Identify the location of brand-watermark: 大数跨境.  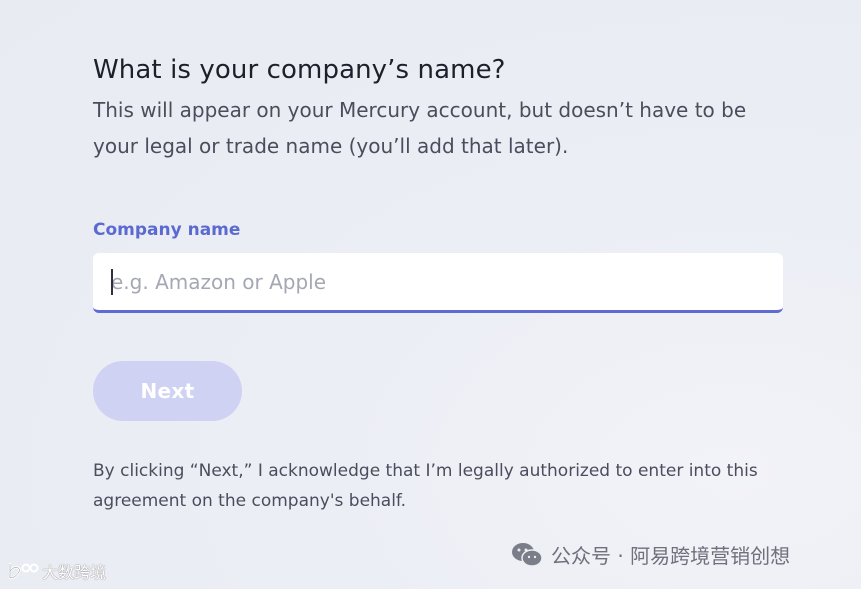
(56, 571).